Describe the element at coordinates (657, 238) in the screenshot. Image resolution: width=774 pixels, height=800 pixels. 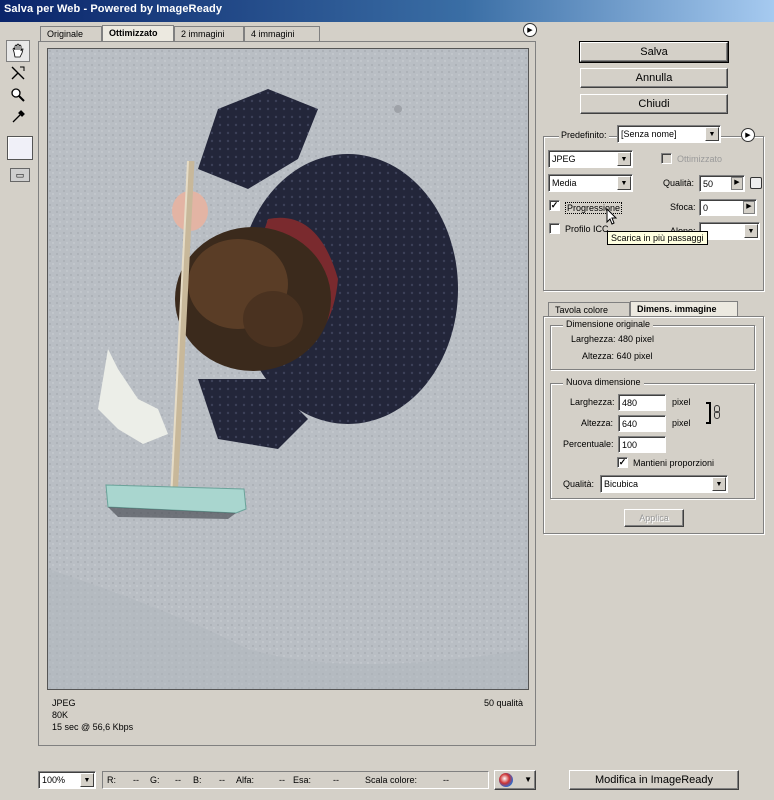
I see `tooltip: Scarica in più passaggi` at that location.